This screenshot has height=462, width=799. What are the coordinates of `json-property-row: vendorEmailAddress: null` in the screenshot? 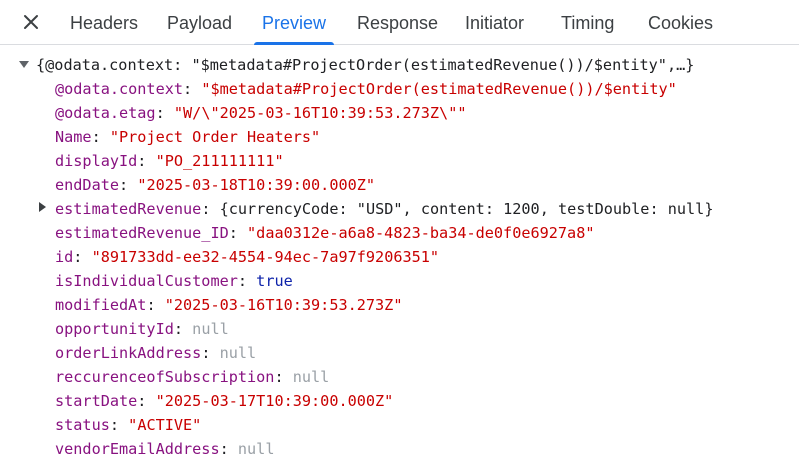 It's located at (164, 449).